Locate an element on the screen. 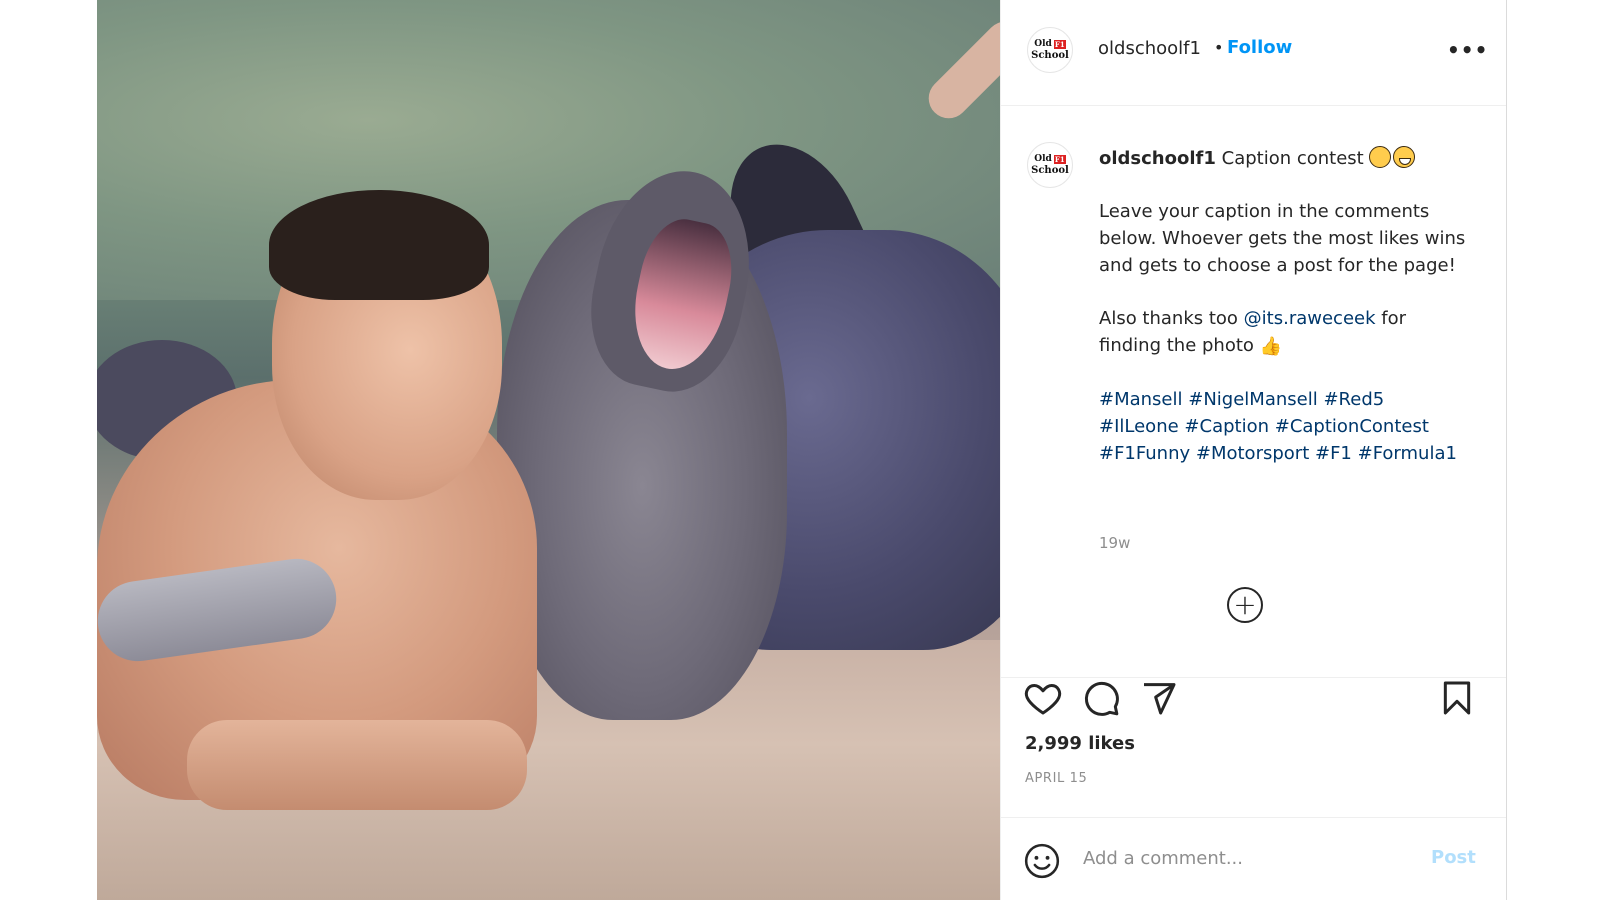  hashtag-link: #Mansell is located at coordinates (1141, 399).